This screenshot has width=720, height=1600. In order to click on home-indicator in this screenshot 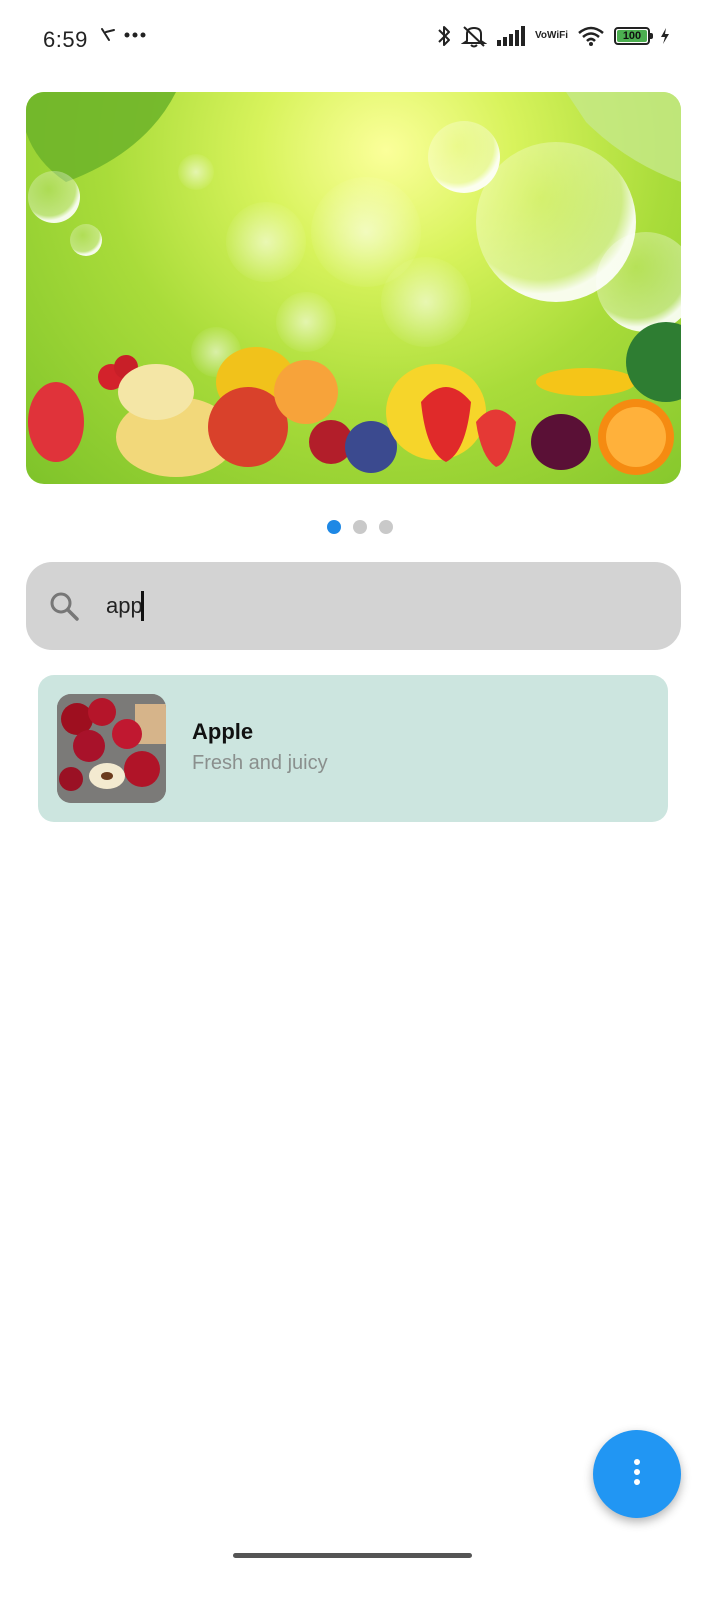, I will do `click(352, 1555)`.